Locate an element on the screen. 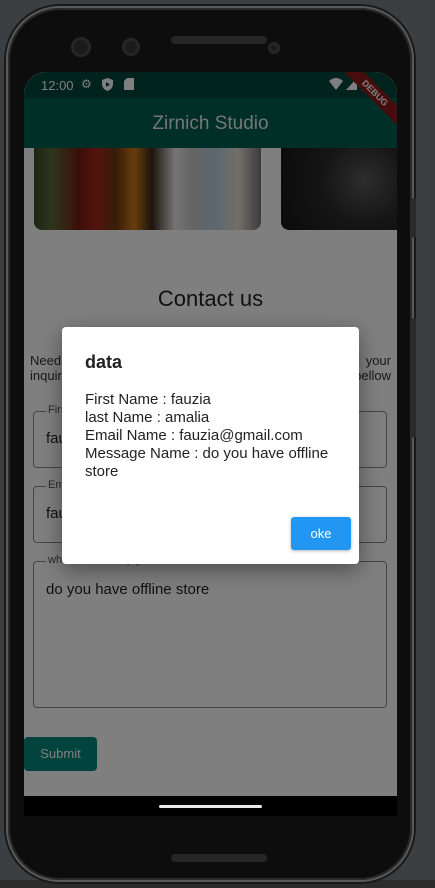 The height and width of the screenshot is (888, 435). dialog-line-first-name: First Name : fauzia is located at coordinates (148, 399).